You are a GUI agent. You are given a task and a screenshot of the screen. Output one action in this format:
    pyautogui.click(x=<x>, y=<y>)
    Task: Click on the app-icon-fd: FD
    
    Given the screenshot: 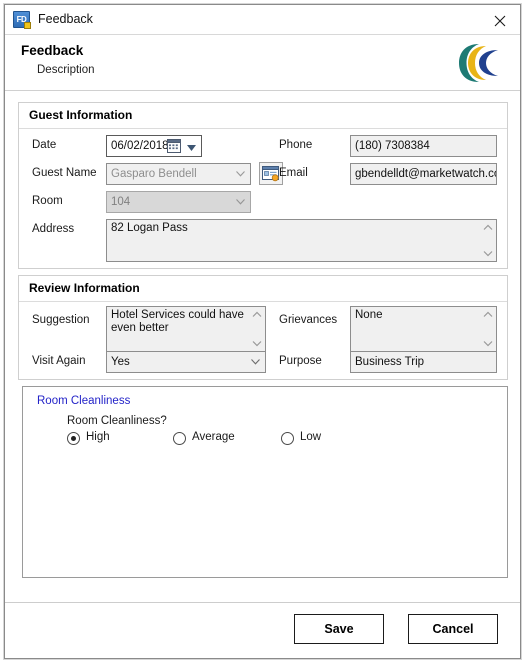 What is the action you would take?
    pyautogui.click(x=22, y=20)
    